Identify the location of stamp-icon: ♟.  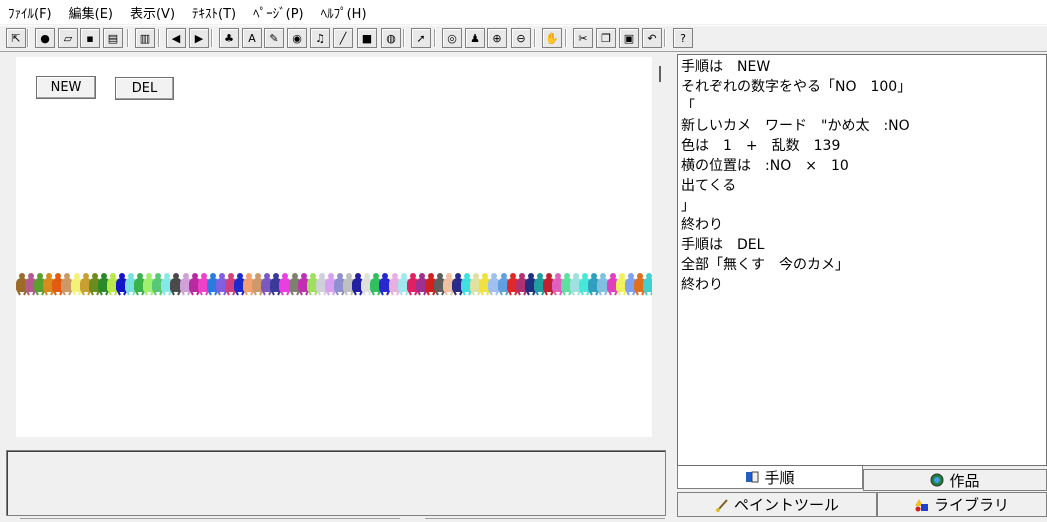
(475, 38).